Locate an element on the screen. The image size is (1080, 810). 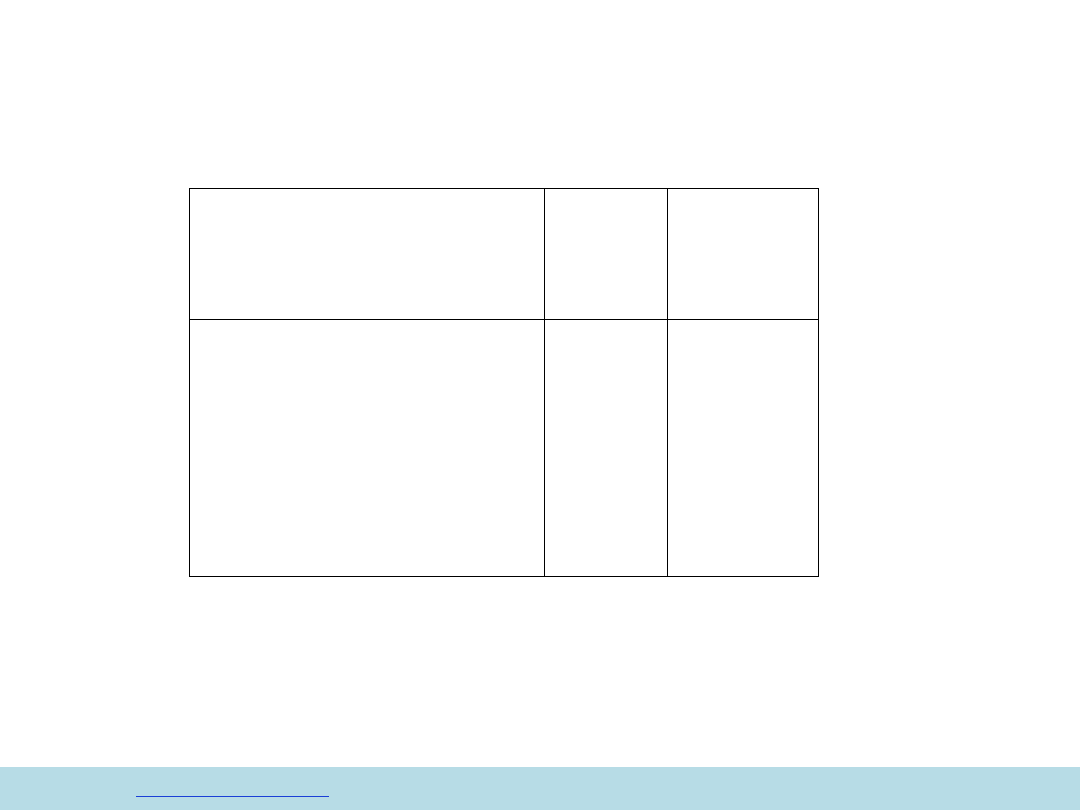
footer-link is located at coordinates (232, 789).